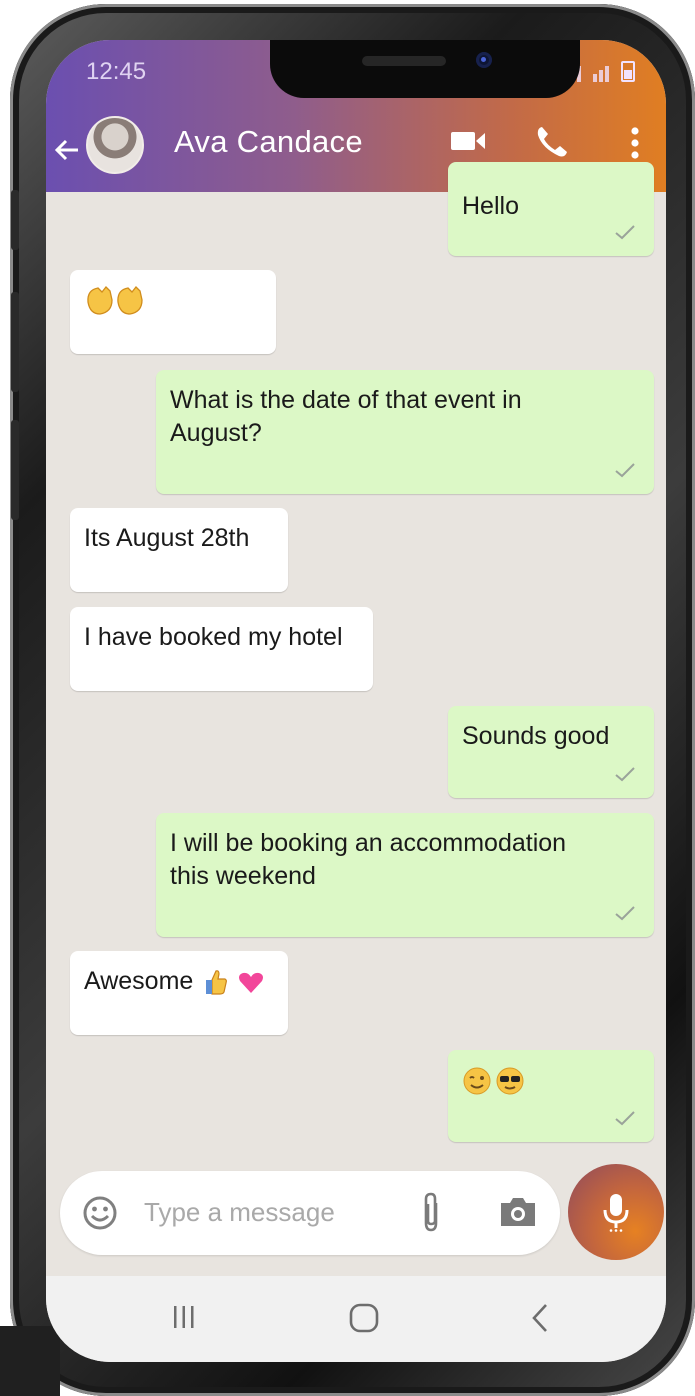  Describe the element at coordinates (239, 1212) in the screenshot. I see `message-input: Type a message` at that location.